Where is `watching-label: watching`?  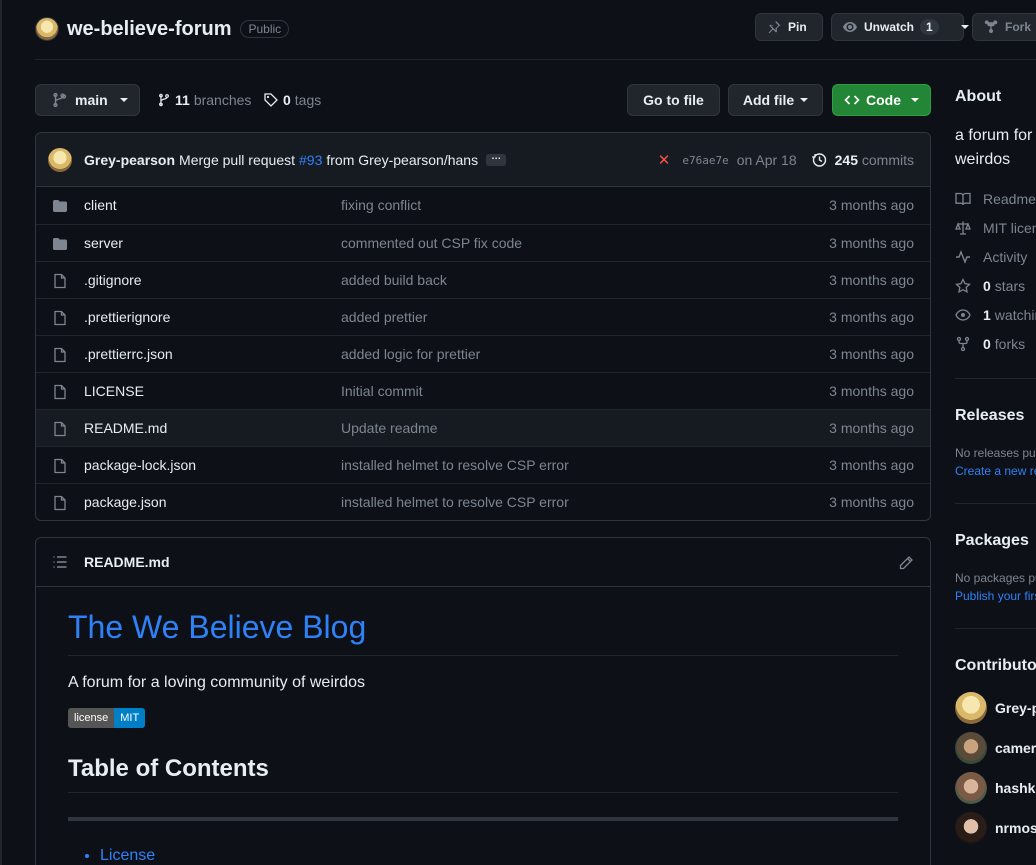
watching-label: watching is located at coordinates (1015, 315).